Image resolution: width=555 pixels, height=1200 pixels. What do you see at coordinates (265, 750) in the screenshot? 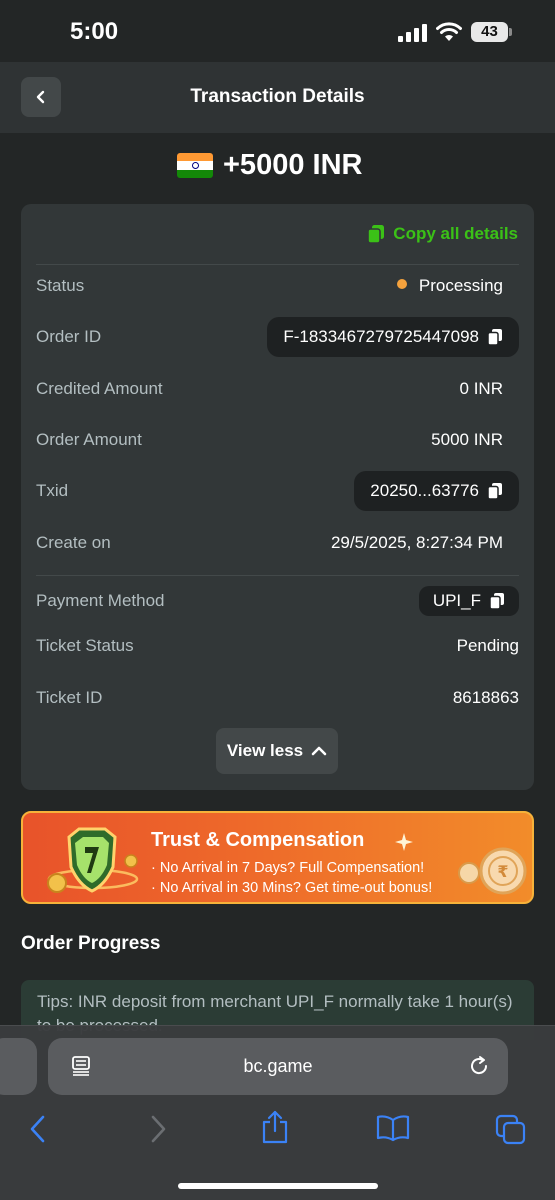
I see `view-less-label: View less` at bounding box center [265, 750].